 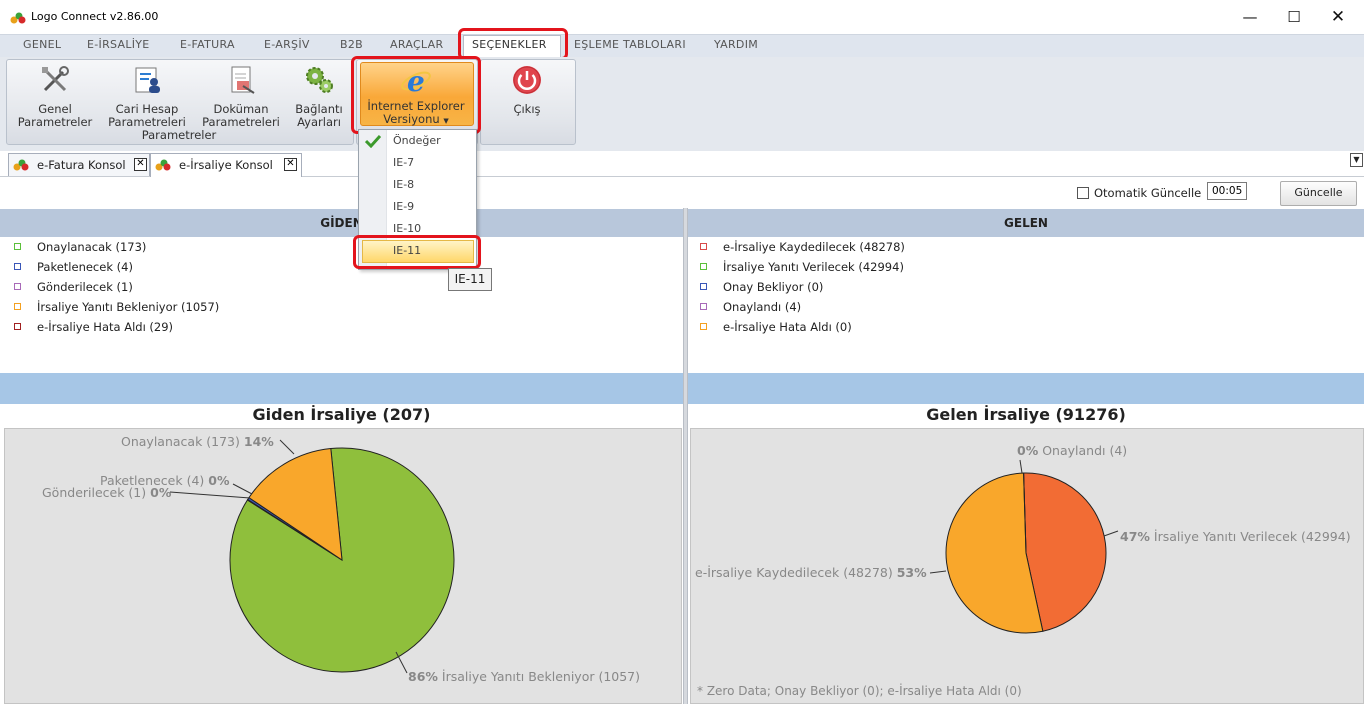 I want to click on tab-label: e-Fatura Konsol, so click(x=81, y=165).